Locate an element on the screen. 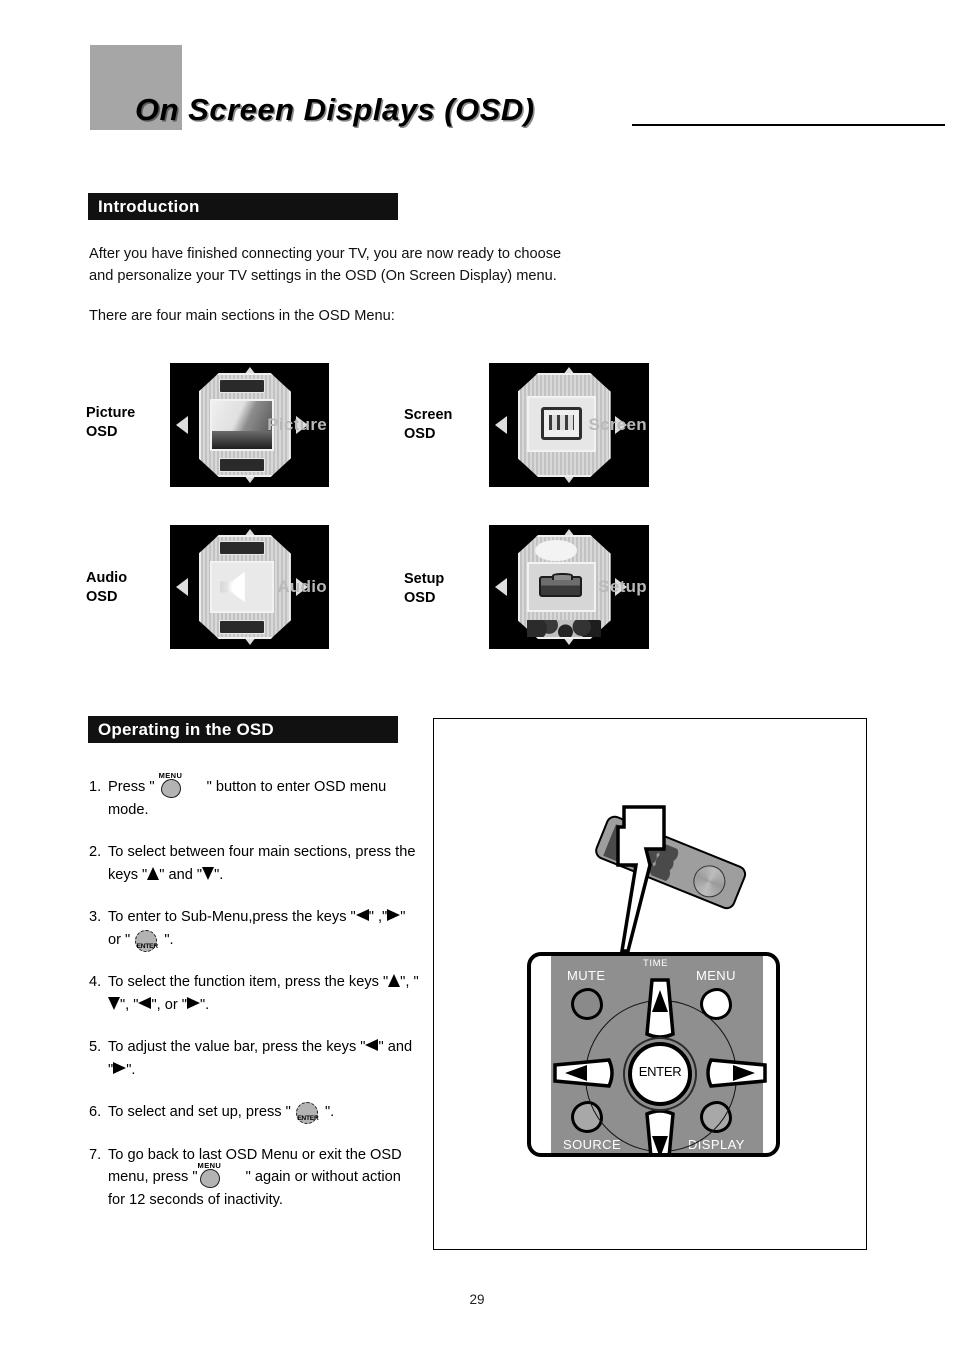  osd-cube-setup is located at coordinates (564, 587).